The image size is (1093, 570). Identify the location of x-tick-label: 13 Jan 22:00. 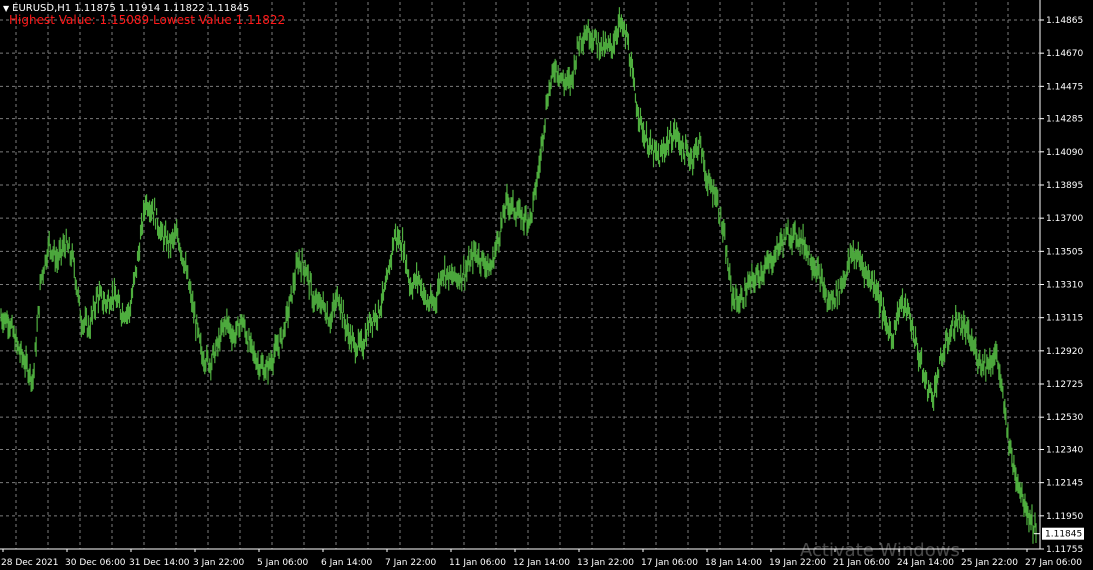
(605, 563).